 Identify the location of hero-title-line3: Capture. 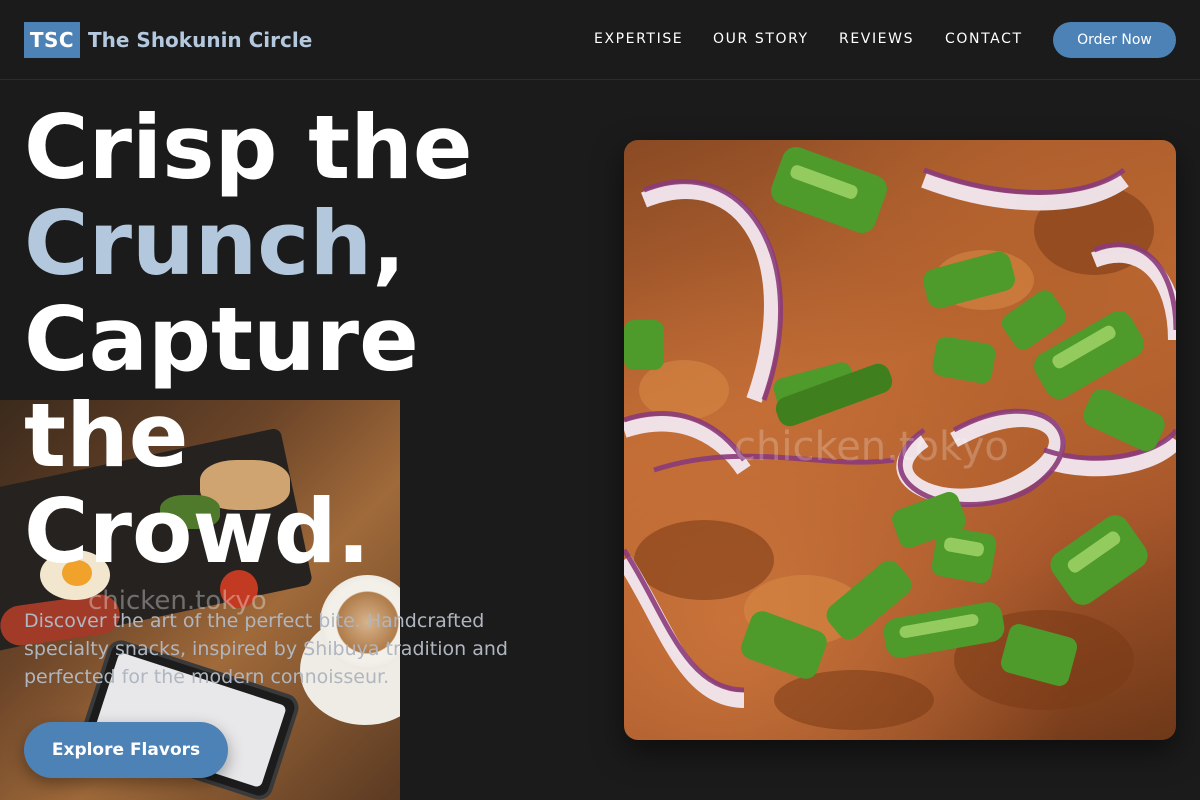
(221, 339).